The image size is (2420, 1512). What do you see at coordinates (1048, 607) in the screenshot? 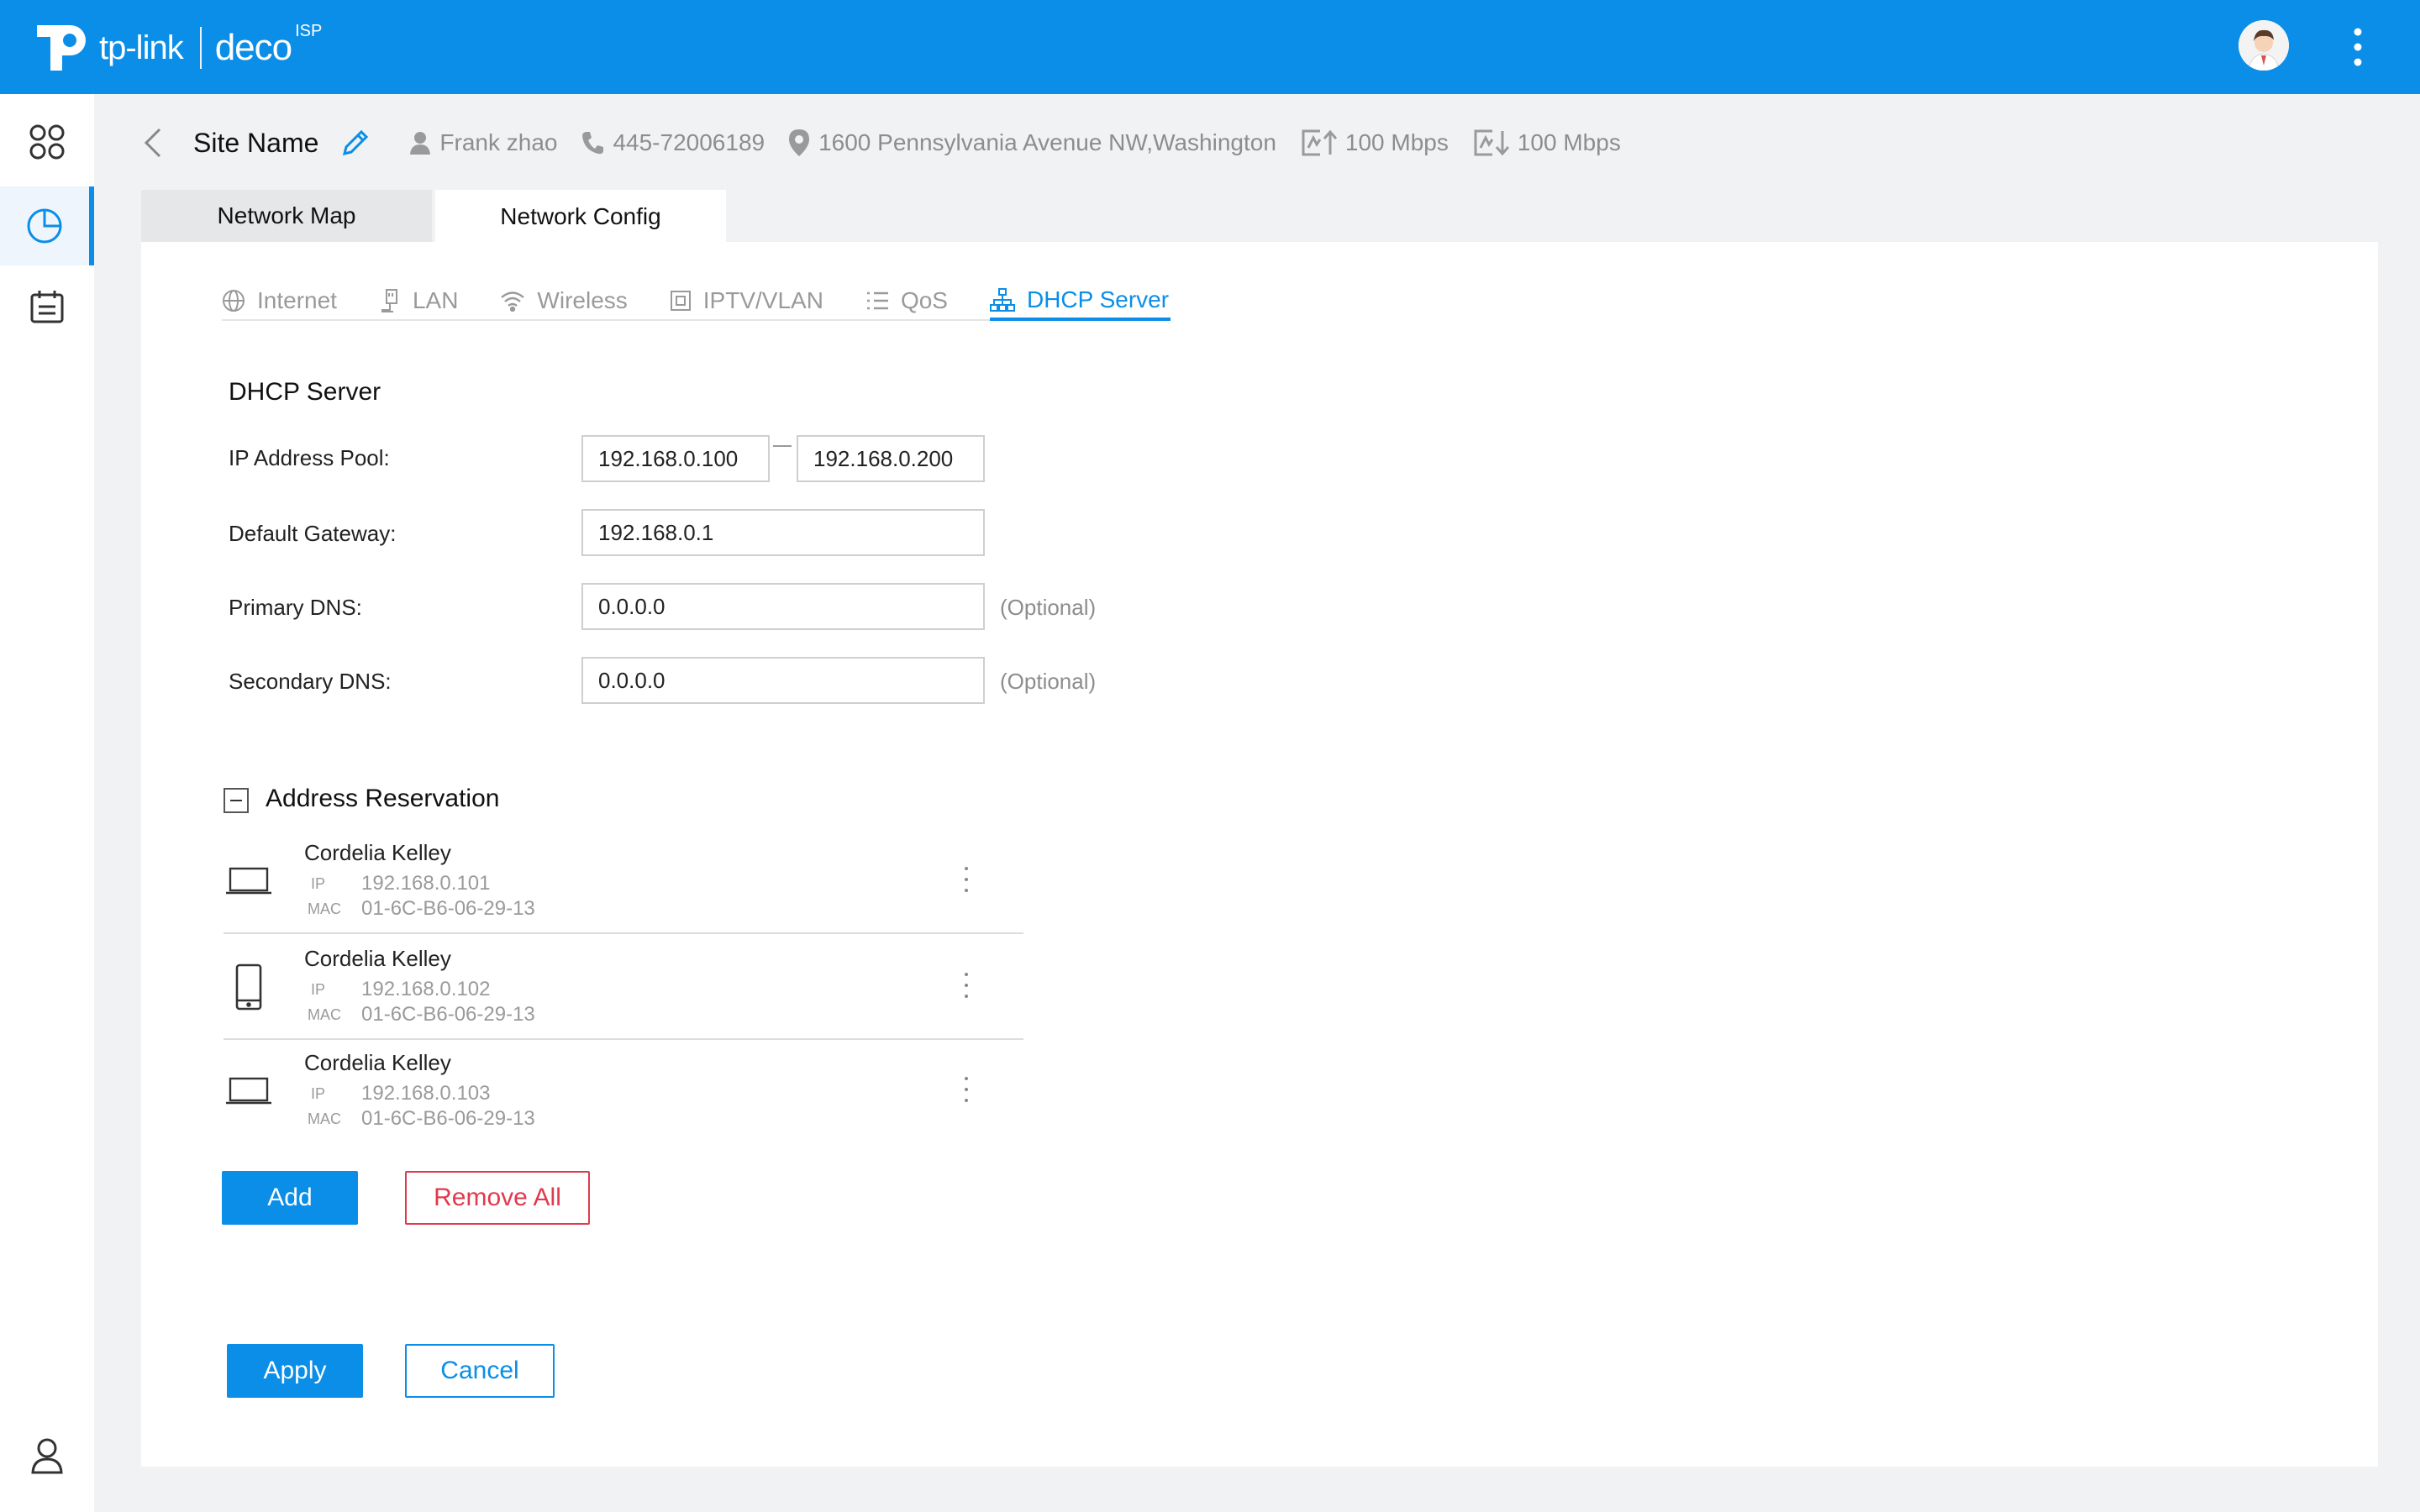
I see `primary-dns-optional: (Optional)` at bounding box center [1048, 607].